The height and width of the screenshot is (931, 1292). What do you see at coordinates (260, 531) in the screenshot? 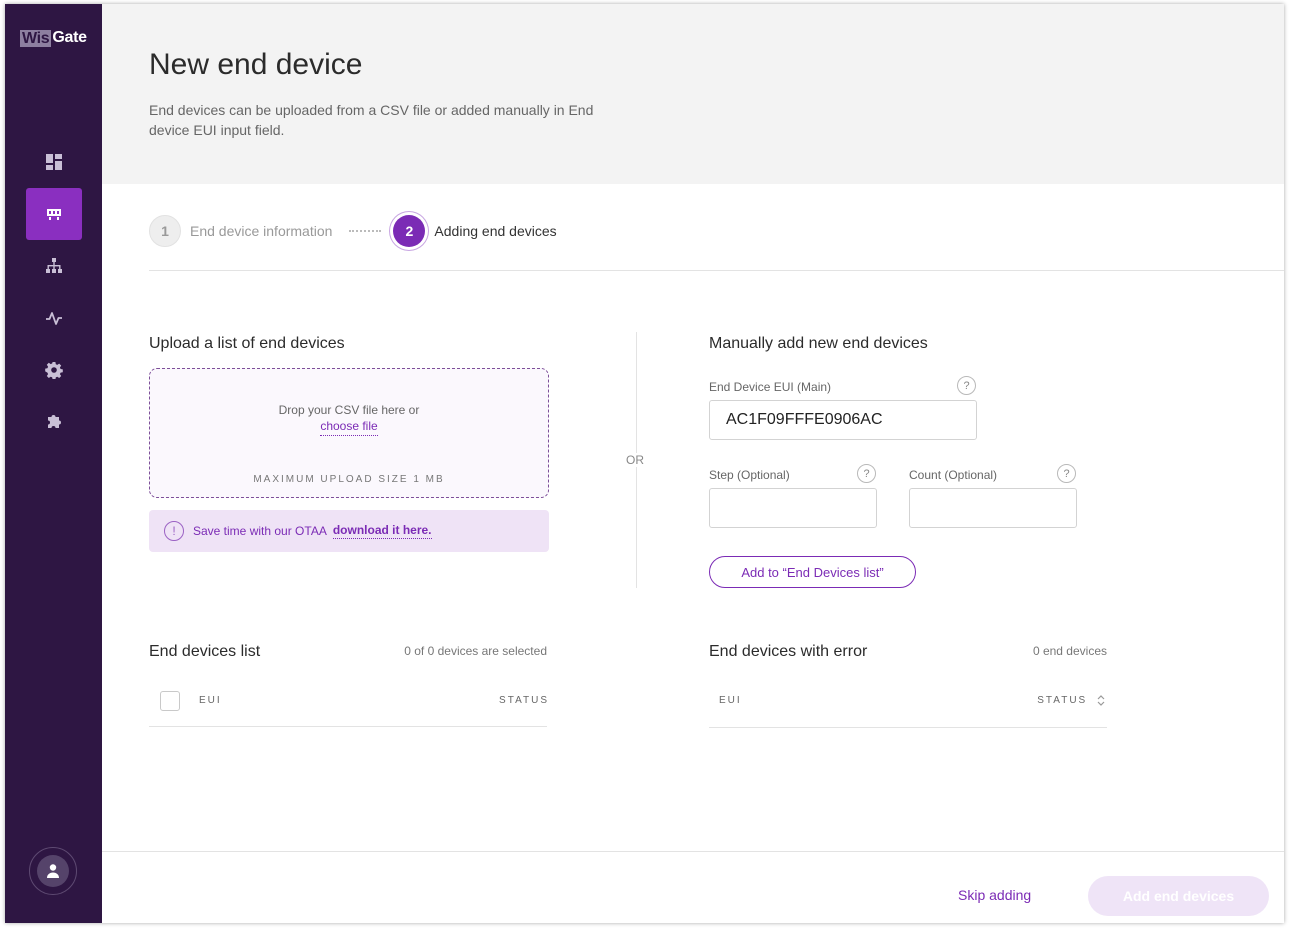
I see `otaa-note-text: Save time with our OTAA` at bounding box center [260, 531].